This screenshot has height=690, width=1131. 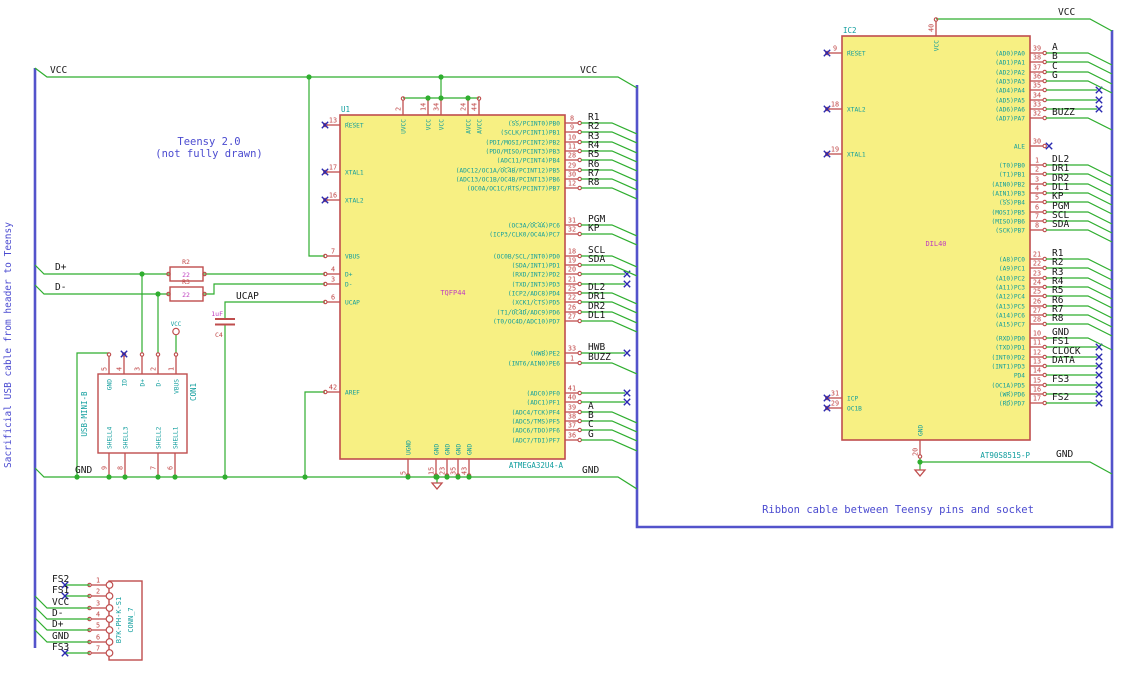 What do you see at coordinates (1012, 403) in the screenshot?
I see `pin-name: (RD)PD7` at bounding box center [1012, 403].